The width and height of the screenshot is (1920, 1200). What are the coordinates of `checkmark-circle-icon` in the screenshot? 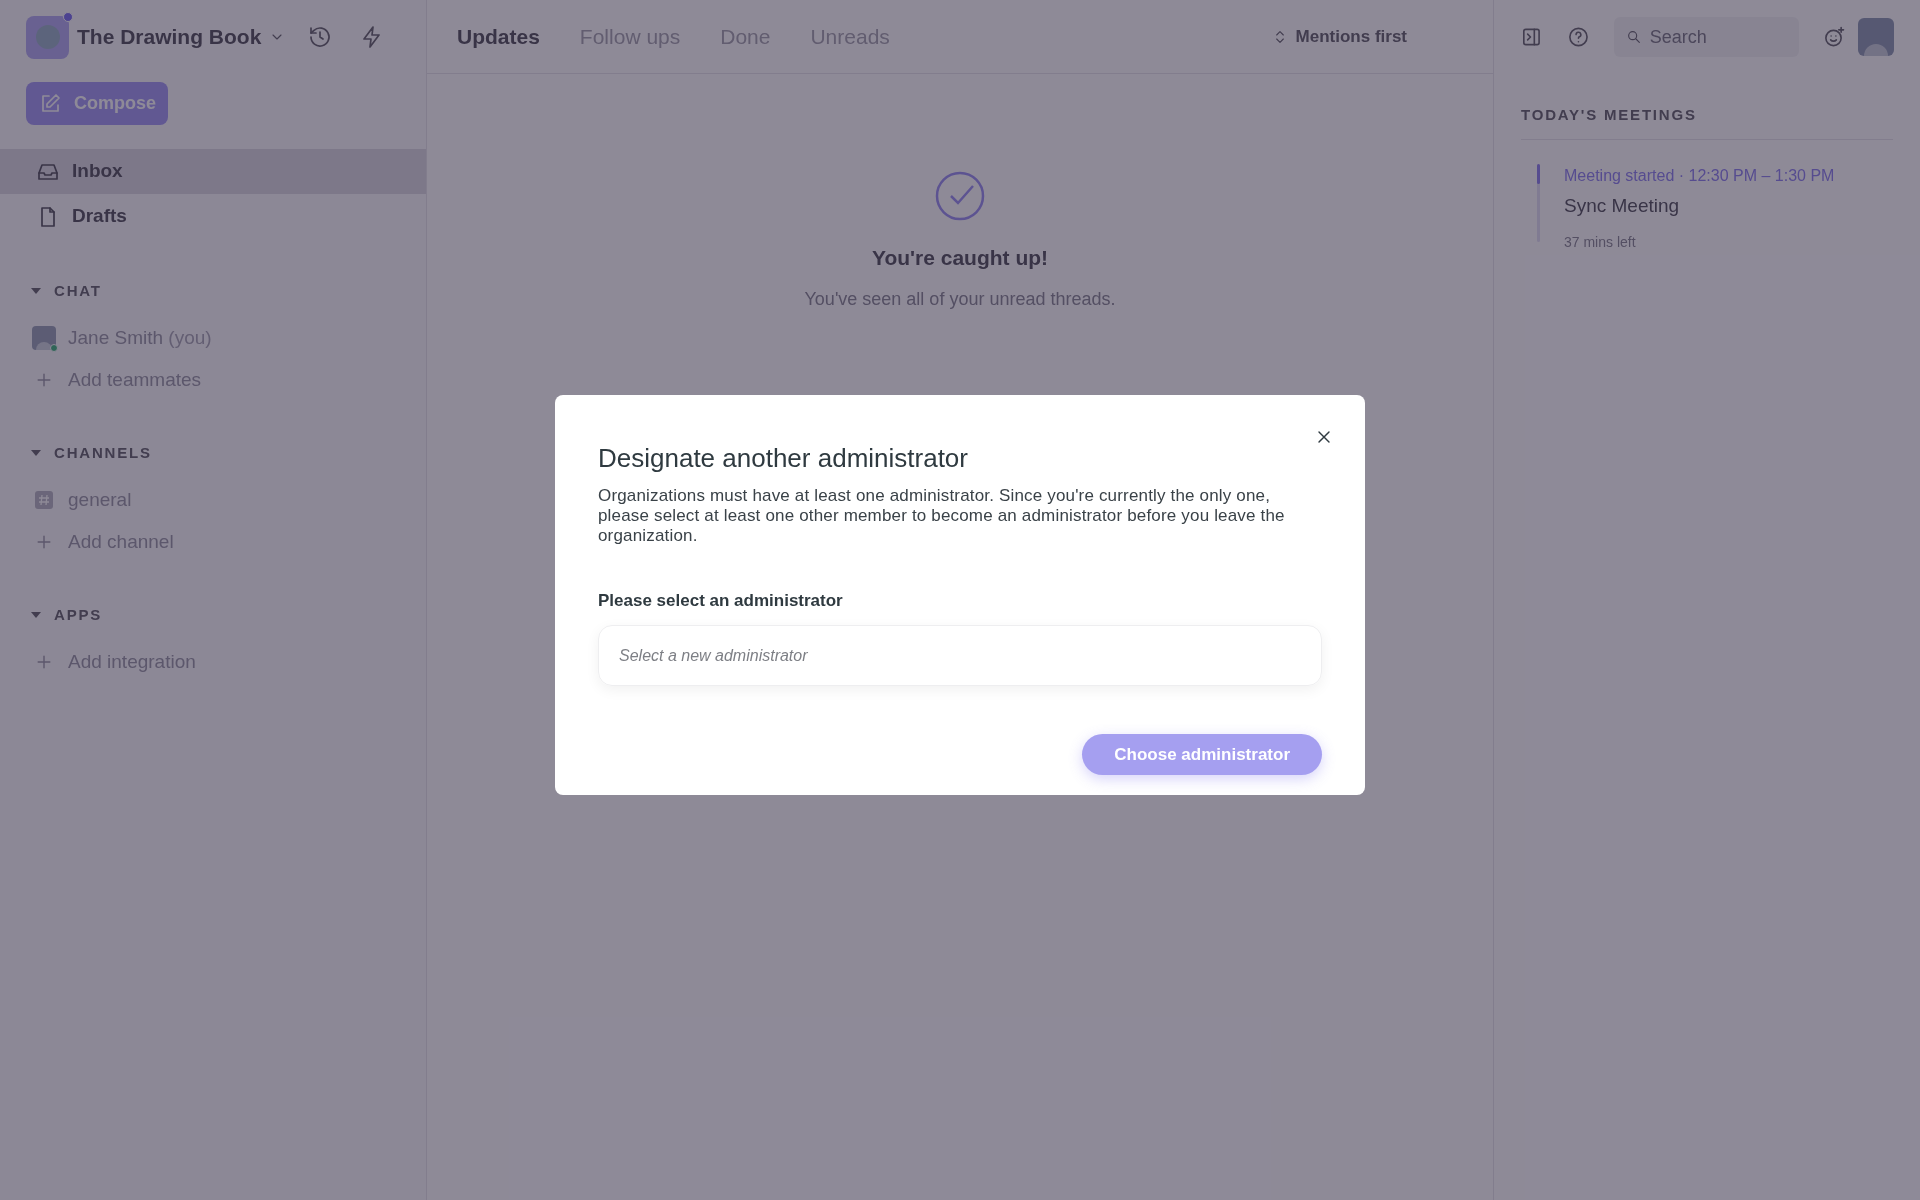 It's located at (960, 196).